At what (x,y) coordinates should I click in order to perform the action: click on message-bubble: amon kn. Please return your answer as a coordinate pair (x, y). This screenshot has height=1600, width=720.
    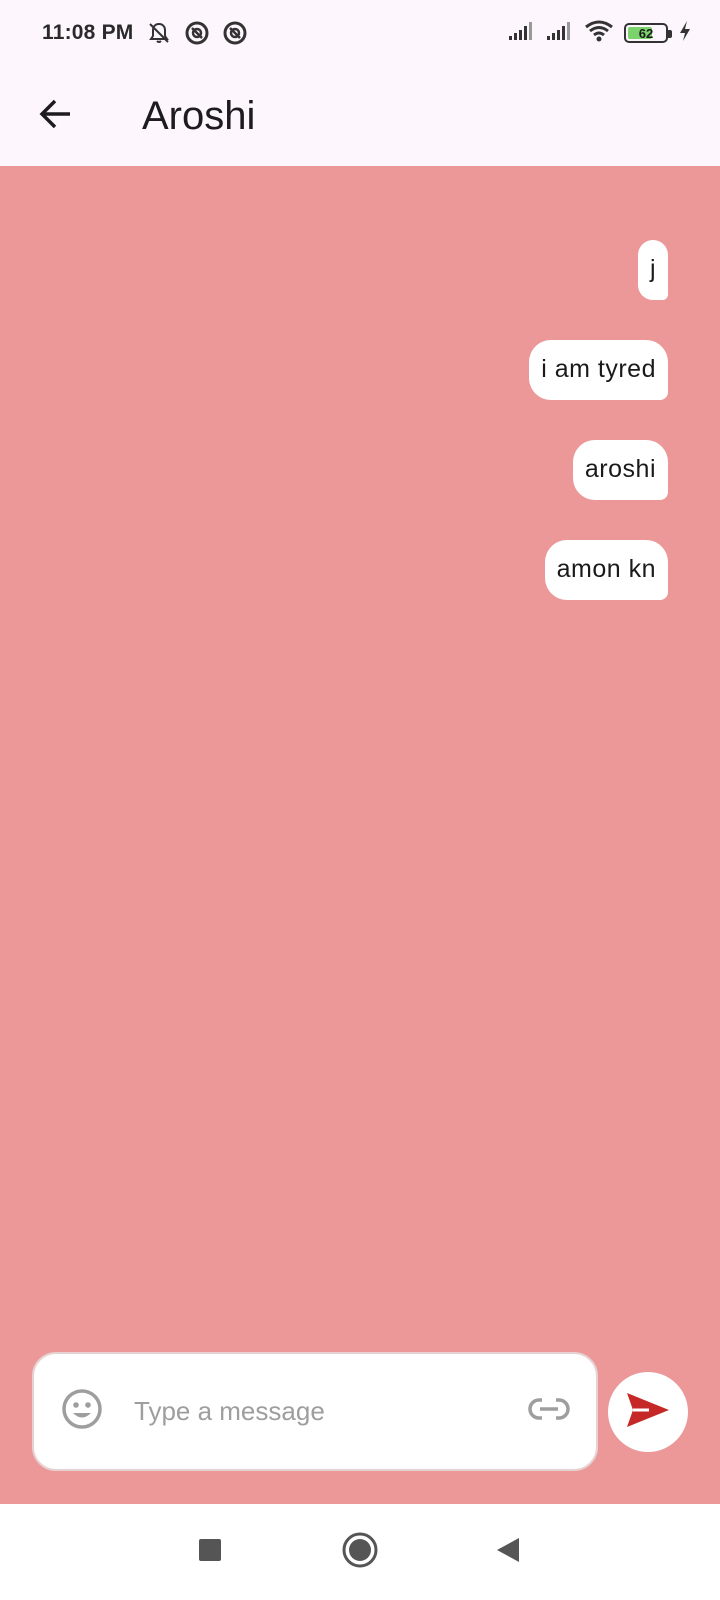
    Looking at the image, I should click on (606, 570).